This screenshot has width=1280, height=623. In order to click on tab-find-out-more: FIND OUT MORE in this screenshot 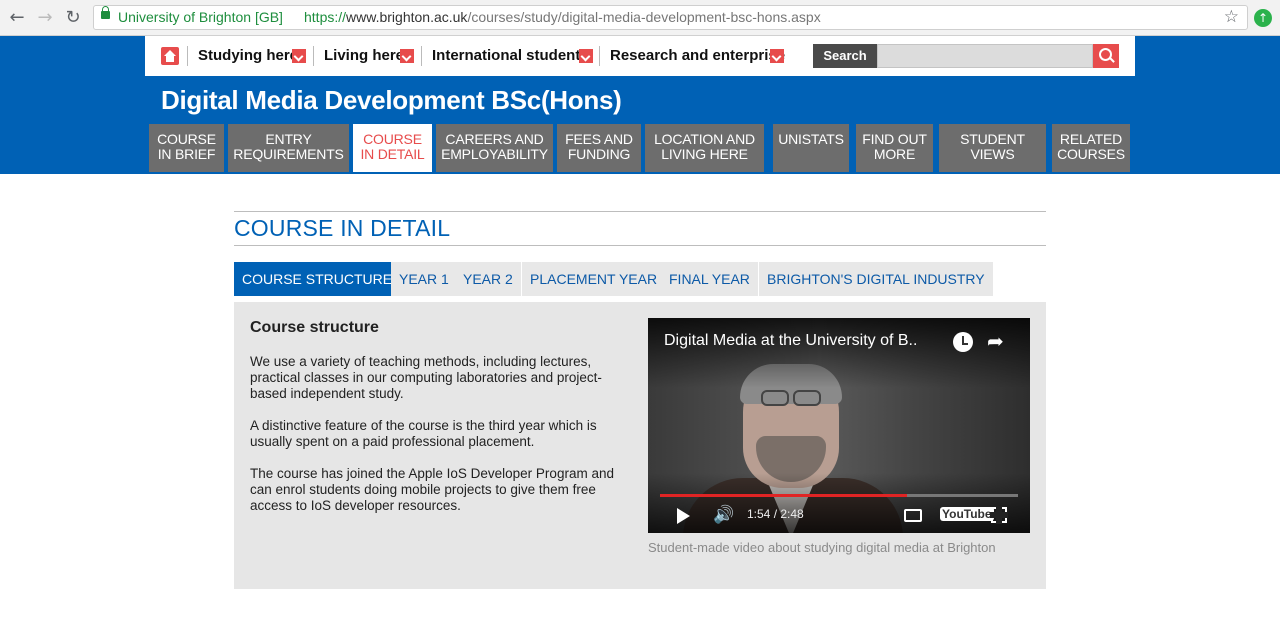, I will do `click(894, 148)`.